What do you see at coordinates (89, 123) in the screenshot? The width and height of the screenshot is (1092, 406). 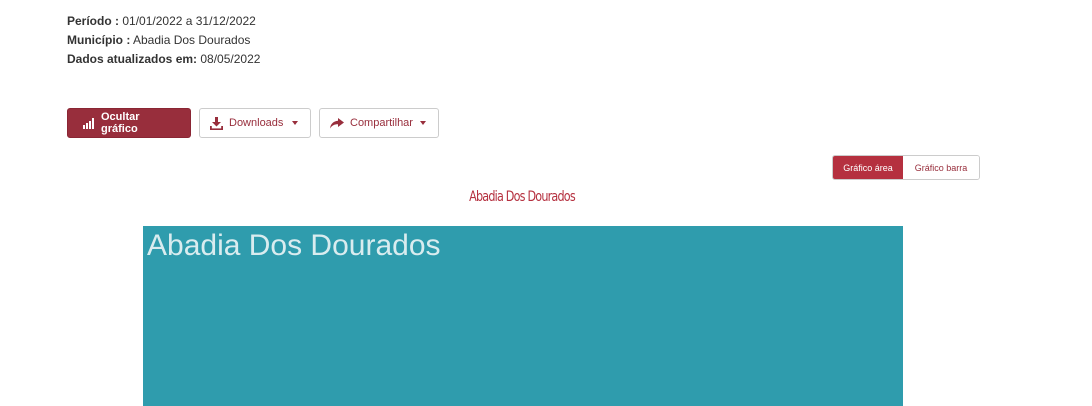 I see `bar-chart-icon` at bounding box center [89, 123].